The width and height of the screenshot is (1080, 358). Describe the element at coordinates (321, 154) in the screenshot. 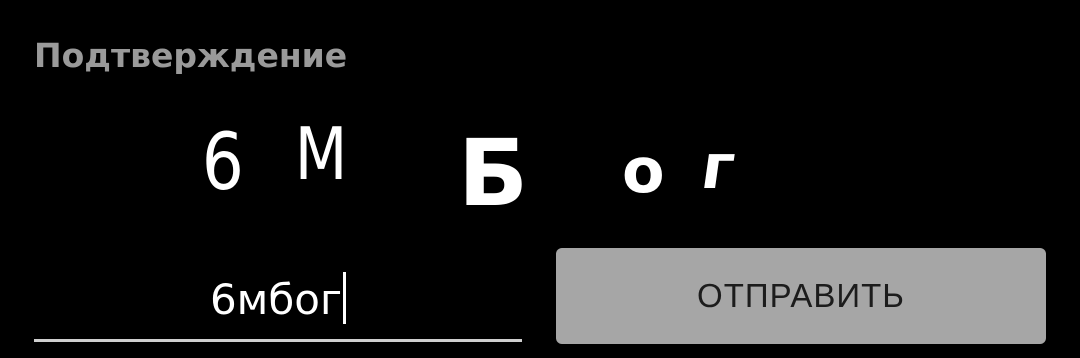

I see `captcha-char: M` at that location.